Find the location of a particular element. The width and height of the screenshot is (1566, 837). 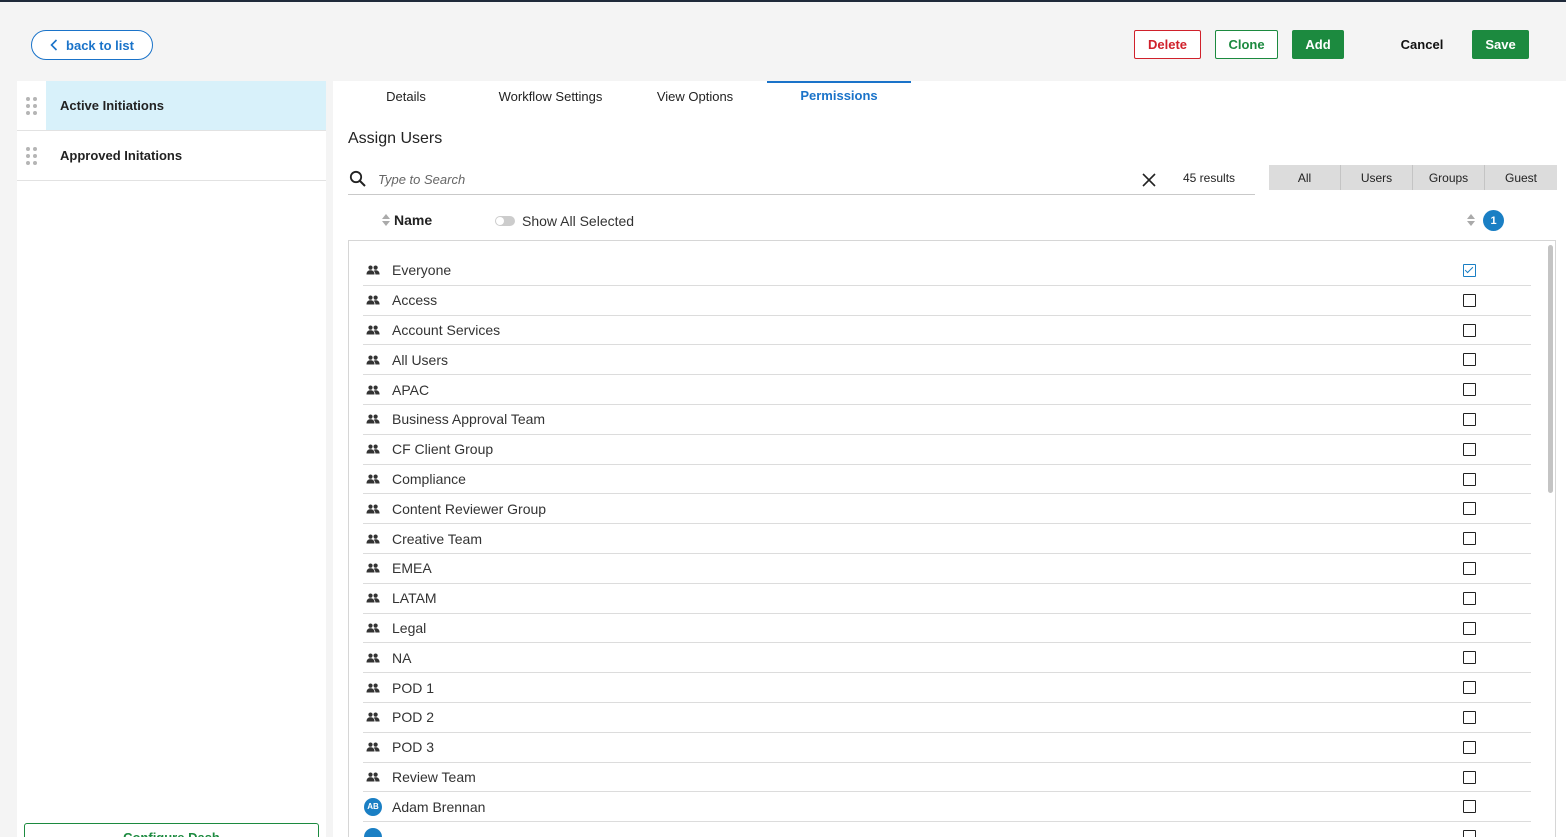

filter-all: All is located at coordinates (1305, 177).